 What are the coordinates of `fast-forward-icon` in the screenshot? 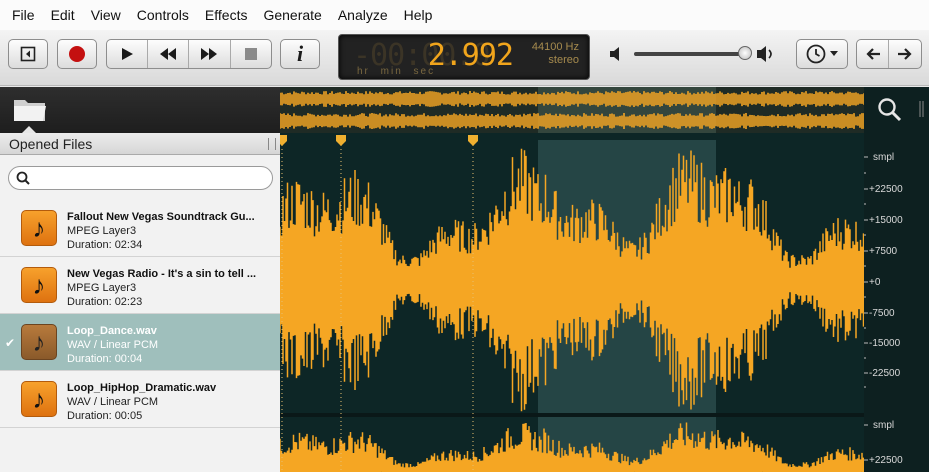 It's located at (209, 54).